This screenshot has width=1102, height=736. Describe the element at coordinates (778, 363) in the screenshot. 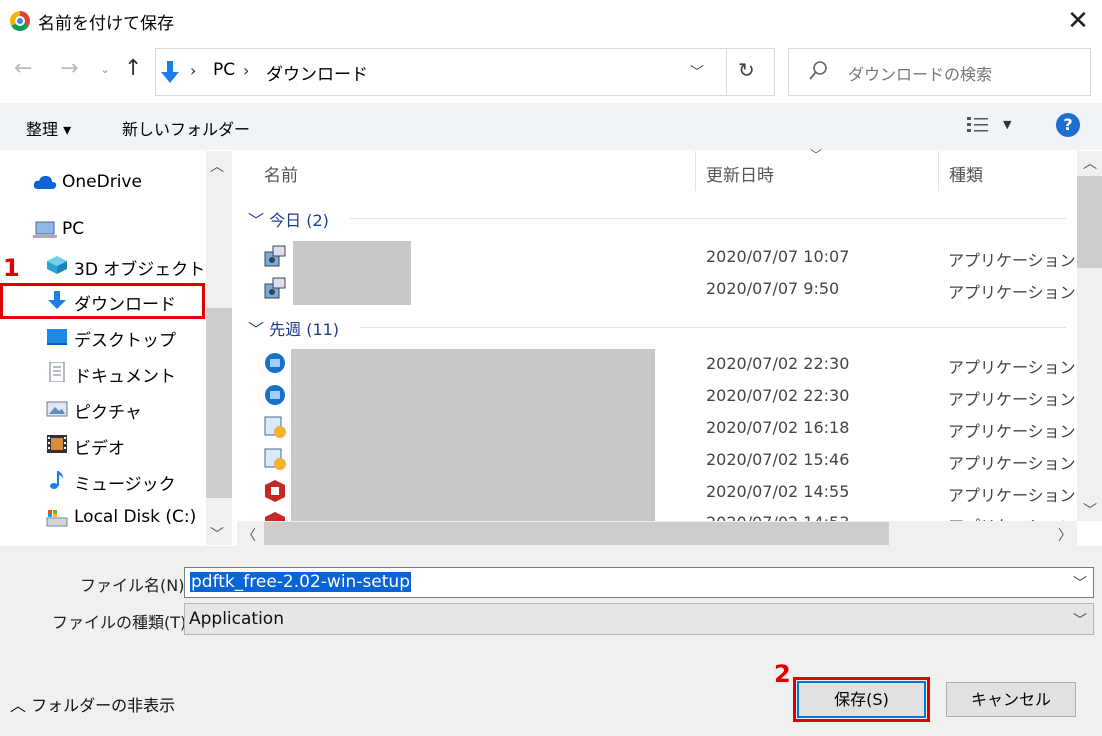

I see `cell-date: 2020/07/02 22:30` at that location.